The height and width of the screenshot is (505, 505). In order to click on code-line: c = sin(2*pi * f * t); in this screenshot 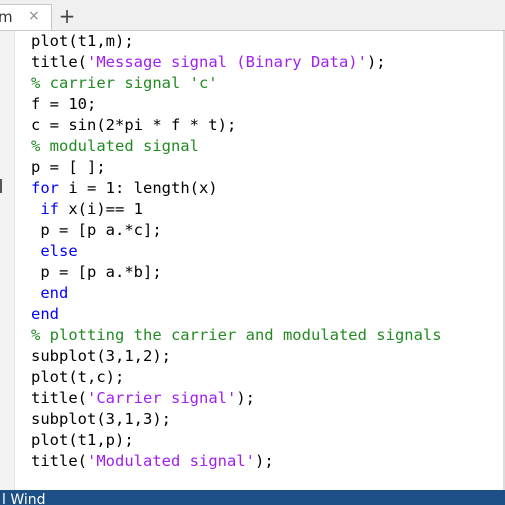, I will do `click(236, 125)`.